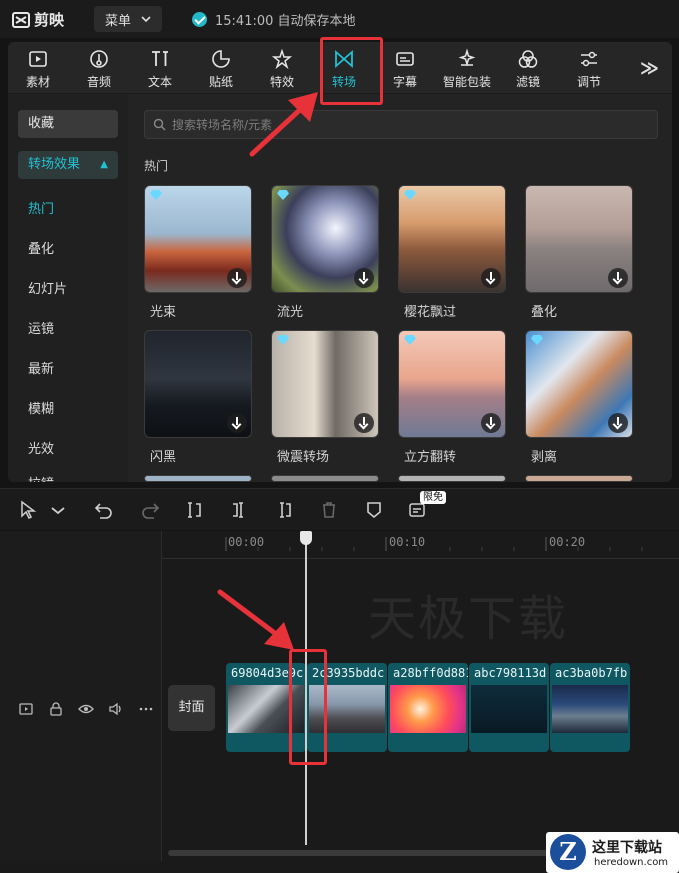 Image resolution: width=679 pixels, height=873 pixels. What do you see at coordinates (420, 545) in the screenshot?
I see `time-ruler: 00:00 00:10 00:20` at bounding box center [420, 545].